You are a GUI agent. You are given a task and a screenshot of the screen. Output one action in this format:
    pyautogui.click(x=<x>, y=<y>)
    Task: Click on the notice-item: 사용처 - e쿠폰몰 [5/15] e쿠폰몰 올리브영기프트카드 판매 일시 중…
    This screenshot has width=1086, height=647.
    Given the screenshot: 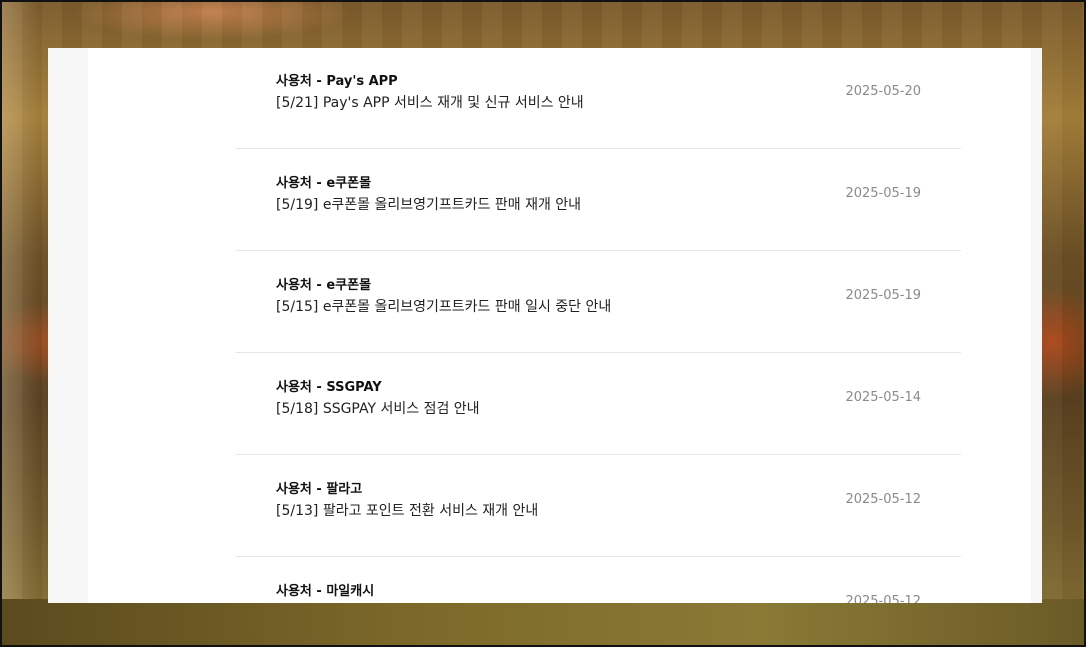 What is the action you would take?
    pyautogui.click(x=598, y=302)
    